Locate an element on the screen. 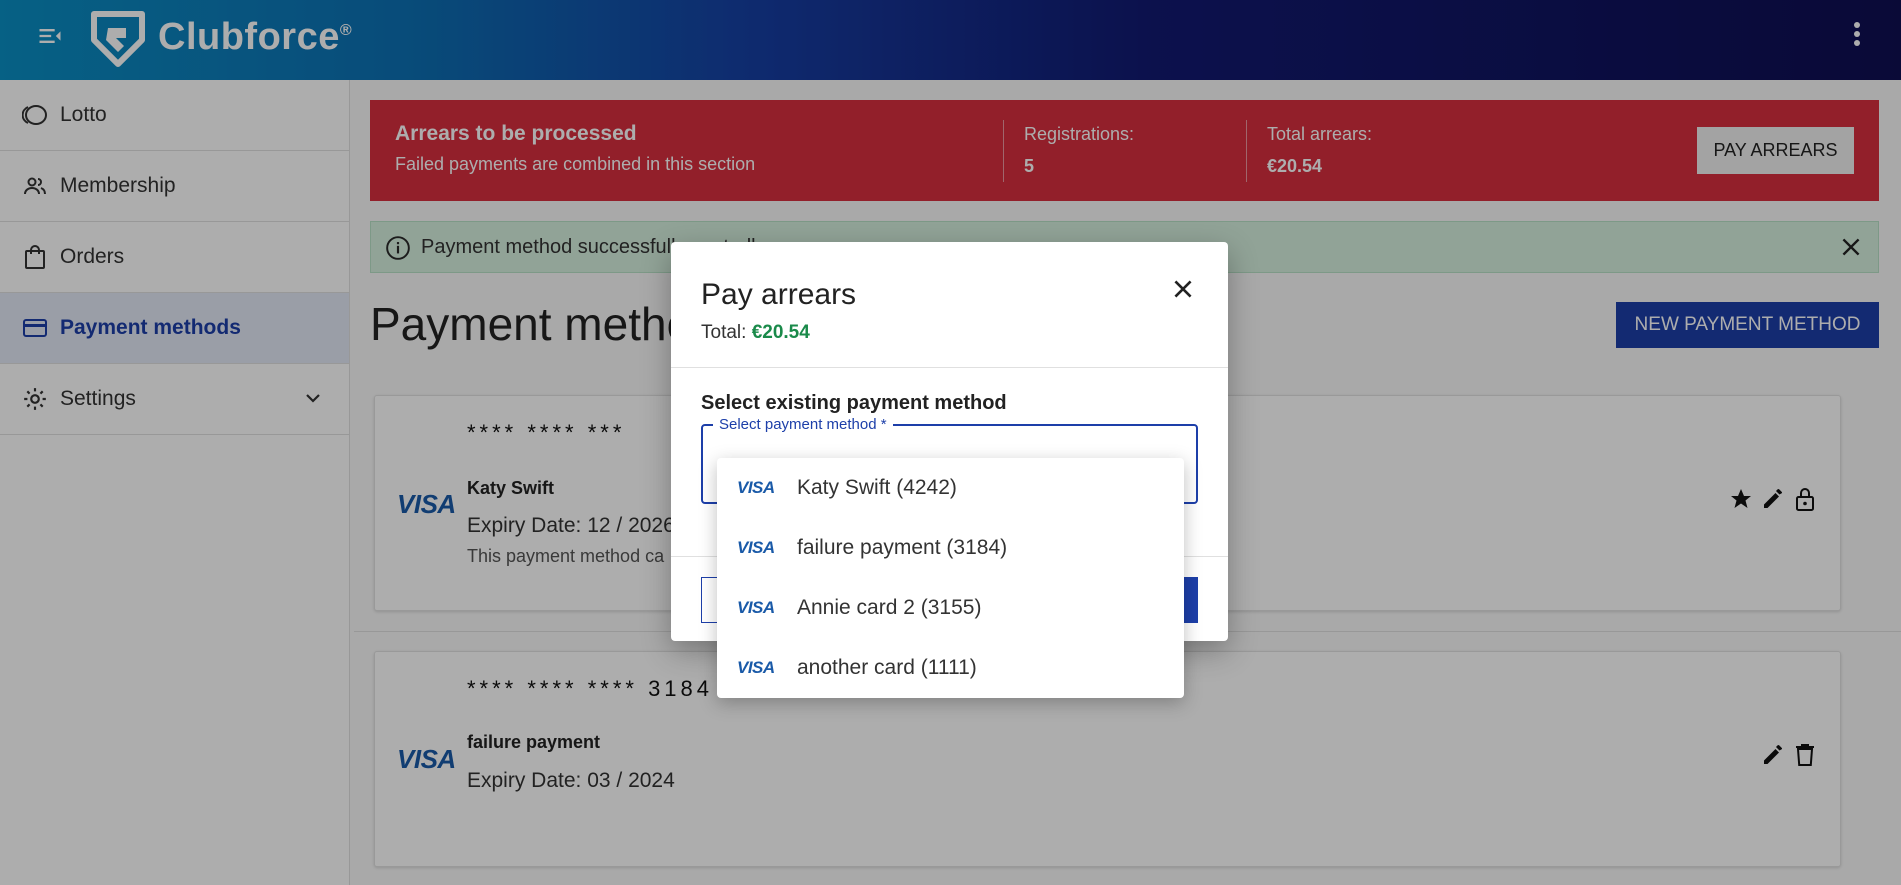 This screenshot has height=885, width=1901. dialog-total: Total: €20.54 is located at coordinates (755, 333).